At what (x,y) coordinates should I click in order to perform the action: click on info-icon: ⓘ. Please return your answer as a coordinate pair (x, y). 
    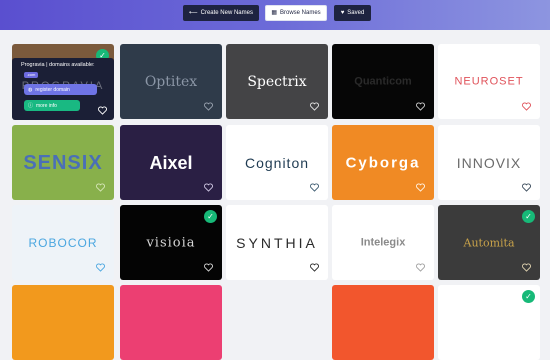
    Looking at the image, I should click on (31, 106).